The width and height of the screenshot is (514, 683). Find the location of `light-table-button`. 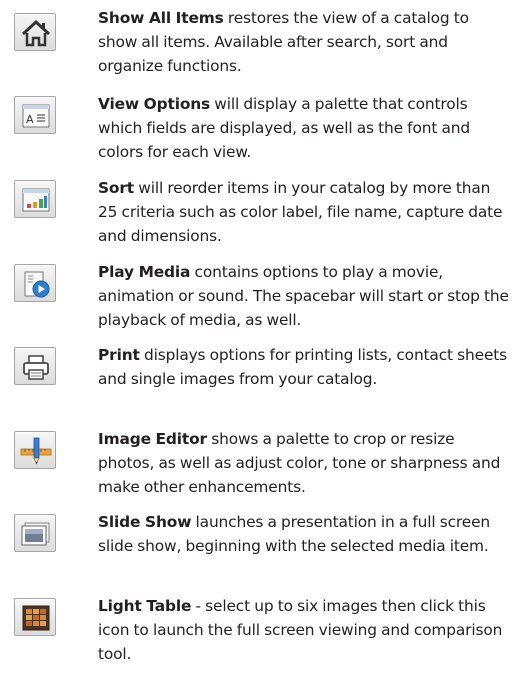

light-table-button is located at coordinates (35, 617).